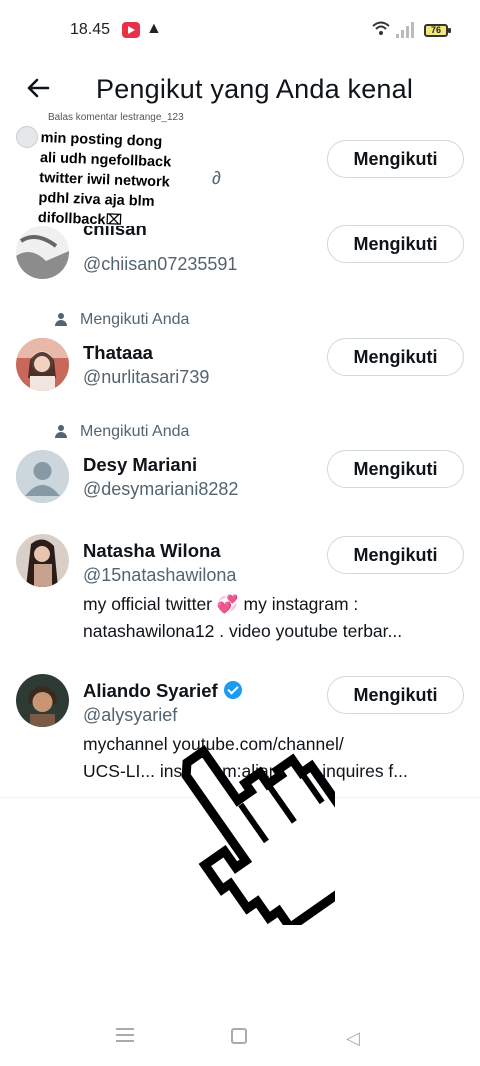  I want to click on user-handle: @chiisan07235591, so click(160, 264).